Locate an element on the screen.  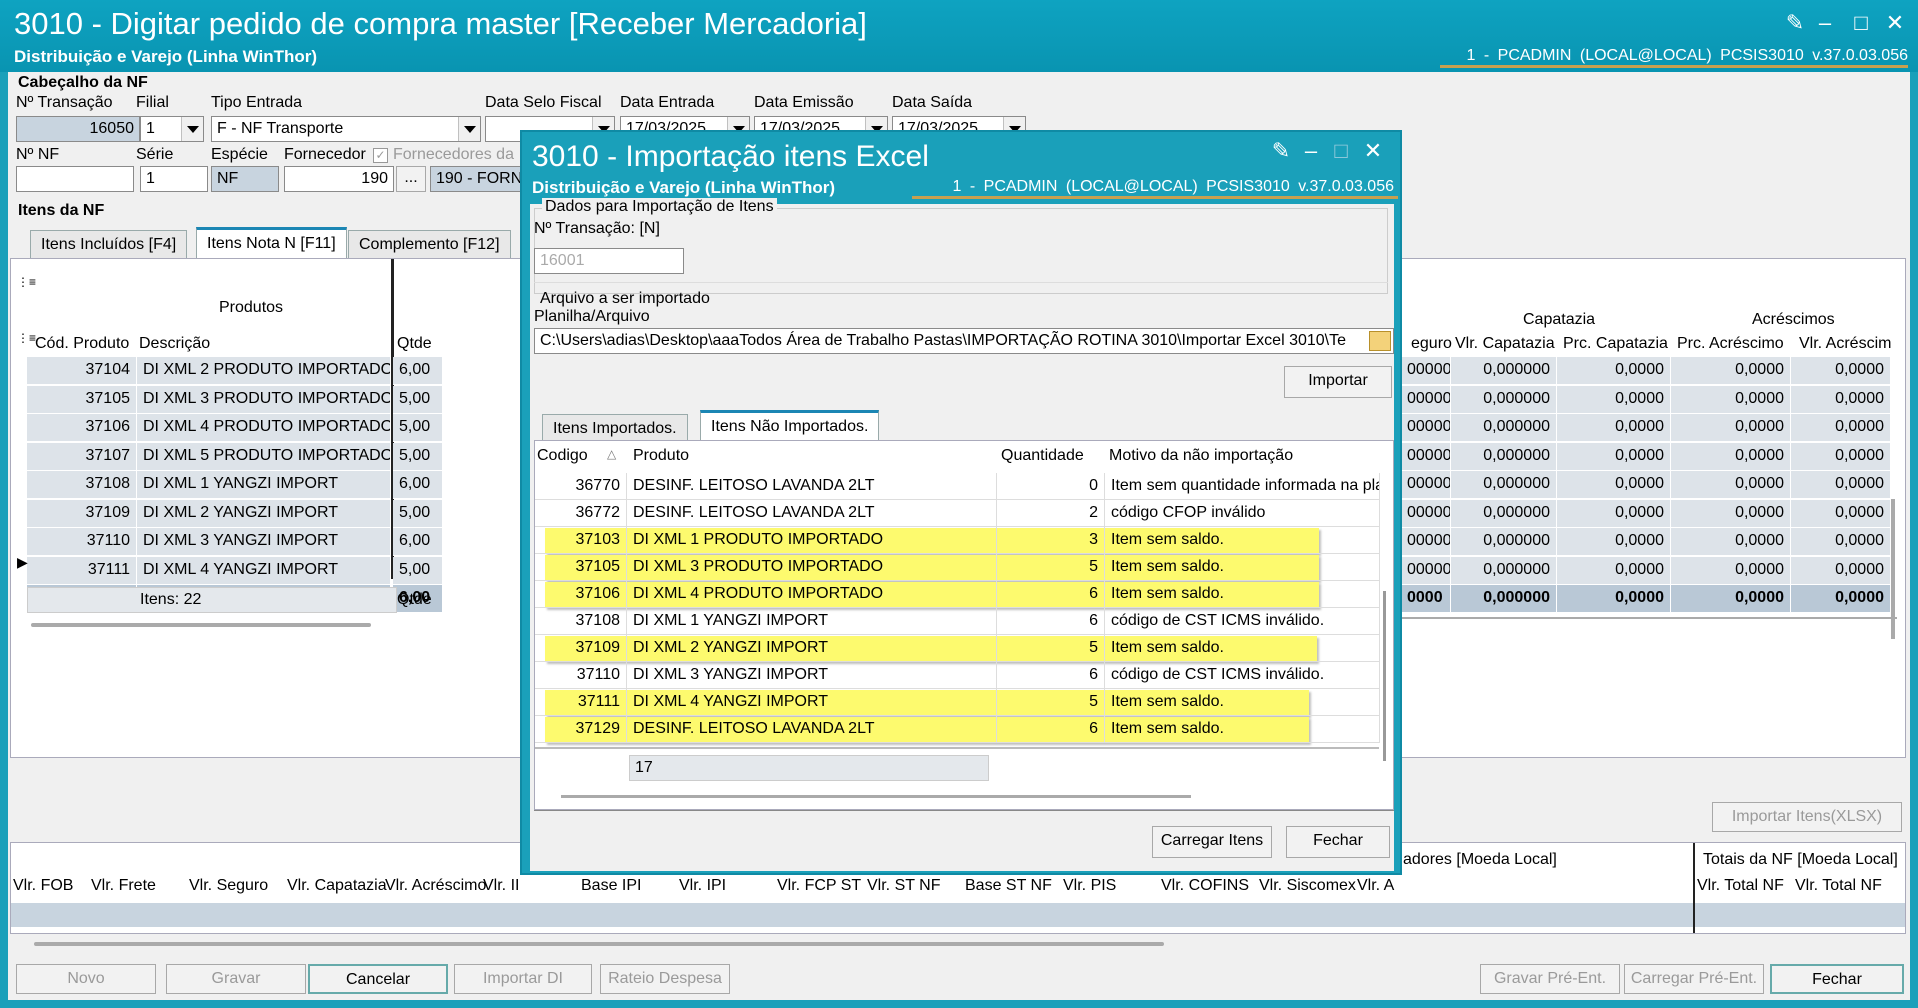
column-menu-icon: ⋮≡ is located at coordinates (26, 338).